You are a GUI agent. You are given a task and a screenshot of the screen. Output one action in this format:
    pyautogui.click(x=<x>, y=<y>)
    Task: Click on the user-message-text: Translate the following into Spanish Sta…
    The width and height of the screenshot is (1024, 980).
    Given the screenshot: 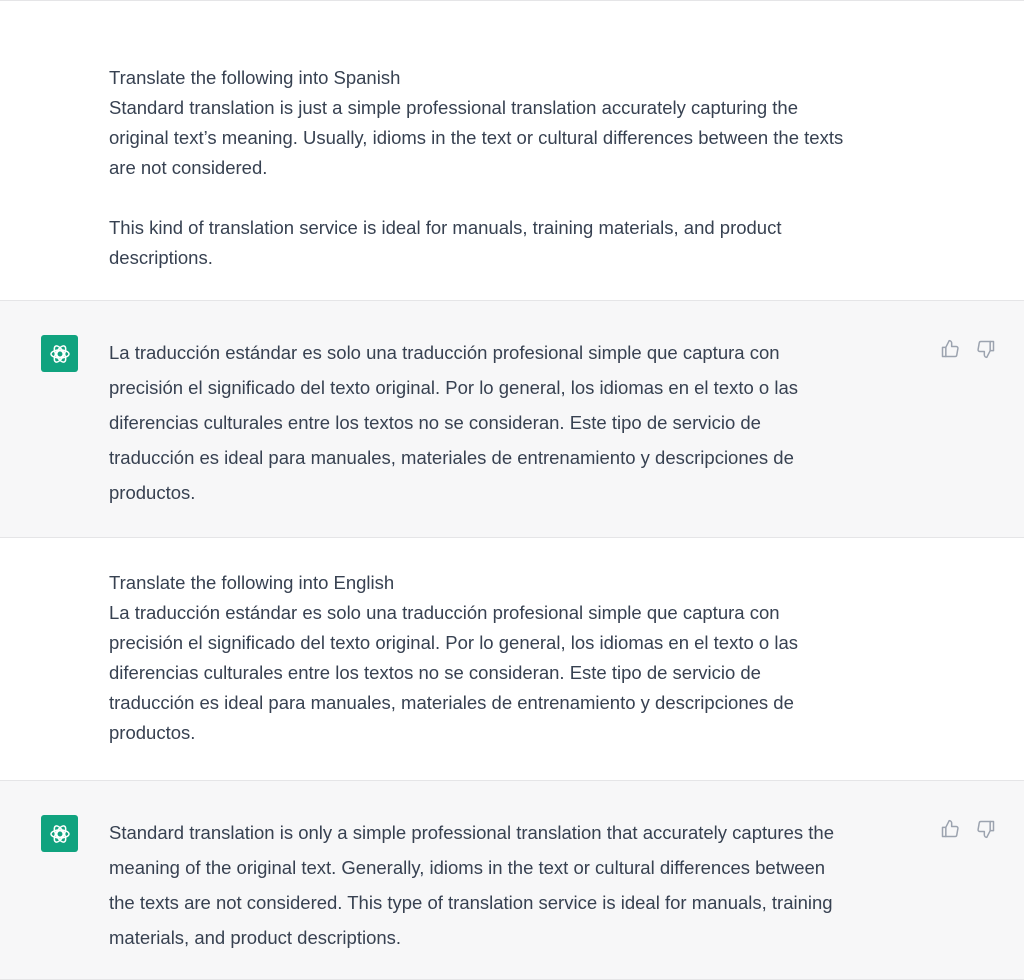 What is the action you would take?
    pyautogui.click(x=476, y=167)
    